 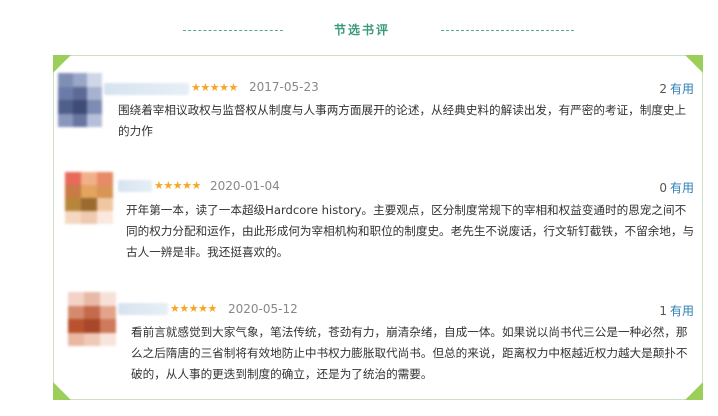 I want to click on review-date: 2017-05-23, so click(x=284, y=87).